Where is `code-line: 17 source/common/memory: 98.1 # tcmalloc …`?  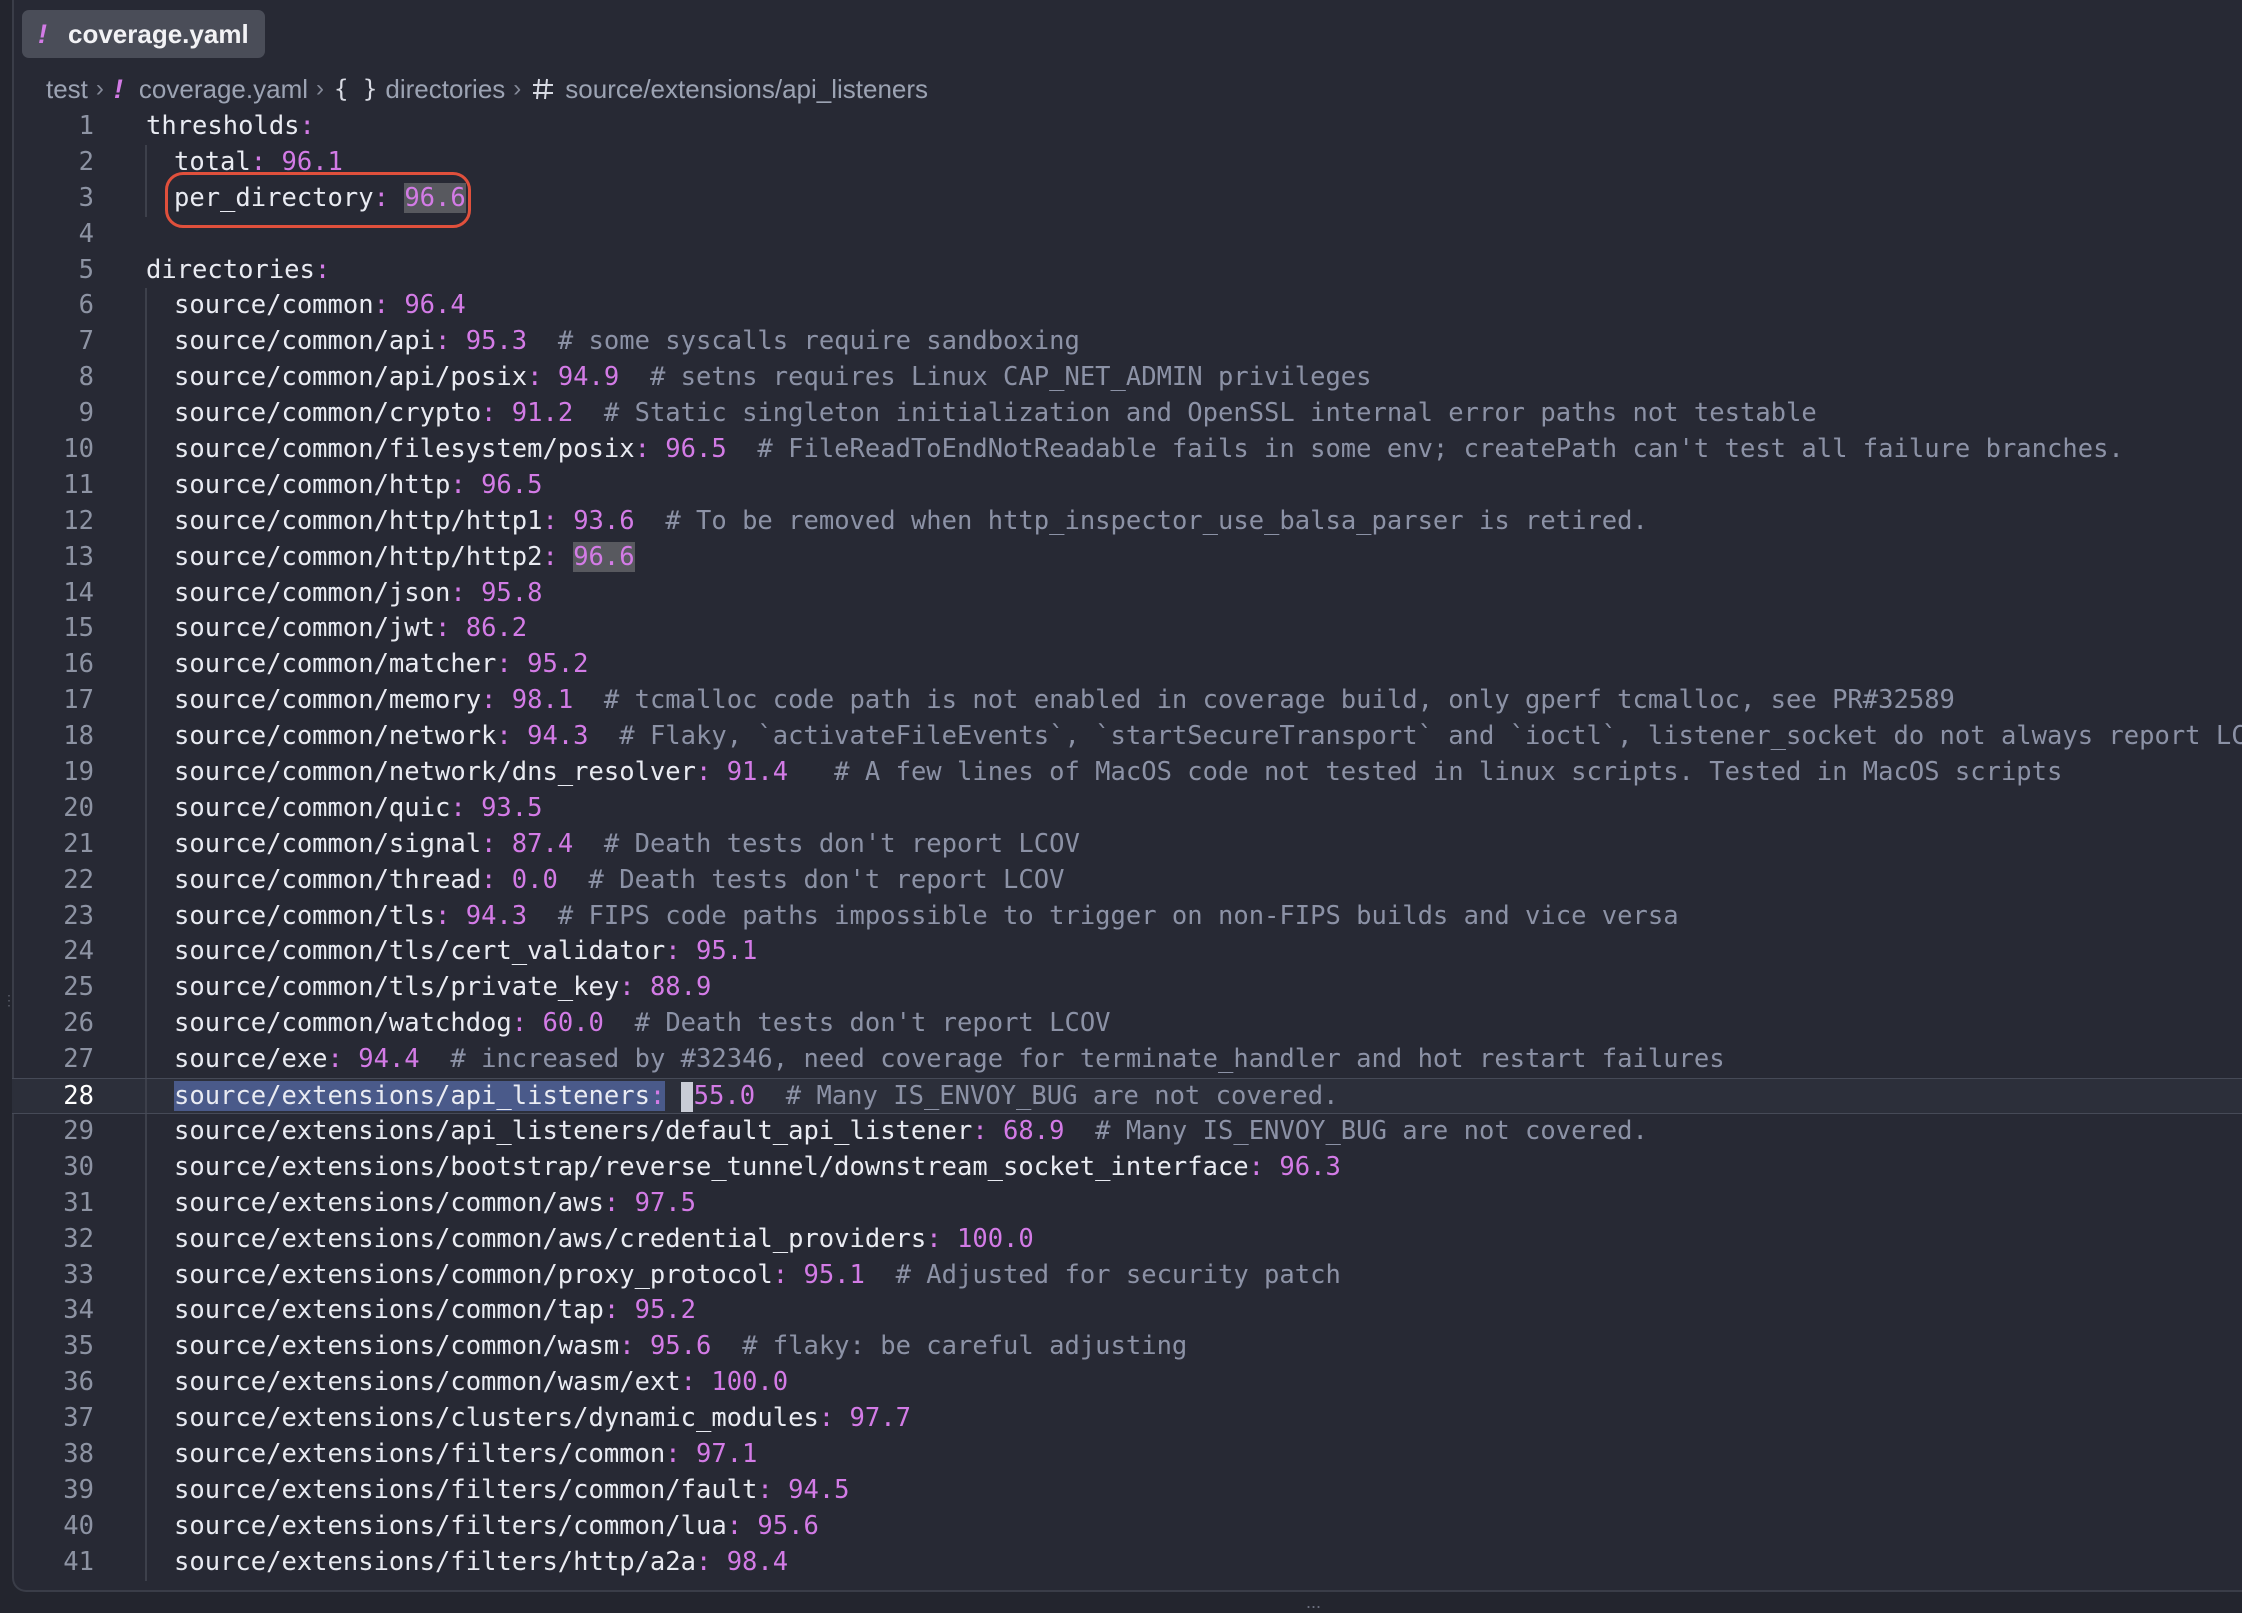
code-line: 17 source/common/memory: 98.1 # tcmalloc … is located at coordinates (1127, 701).